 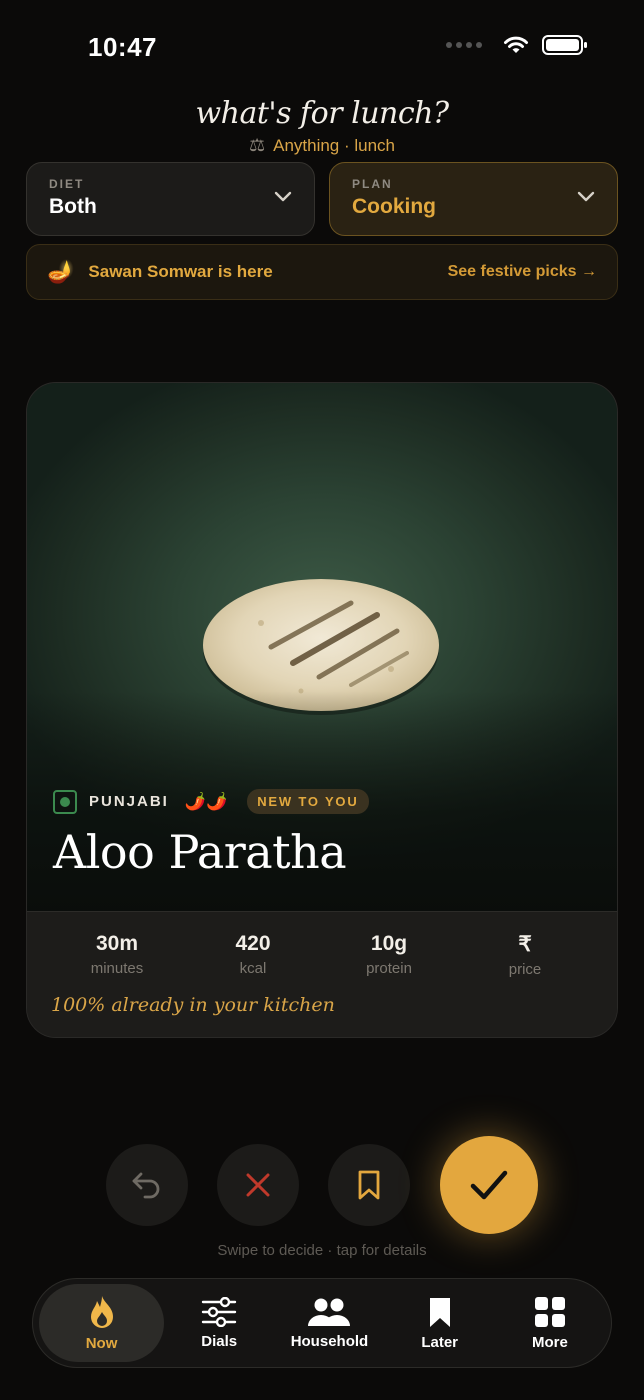 I want to click on status-icons, so click(x=517, y=45).